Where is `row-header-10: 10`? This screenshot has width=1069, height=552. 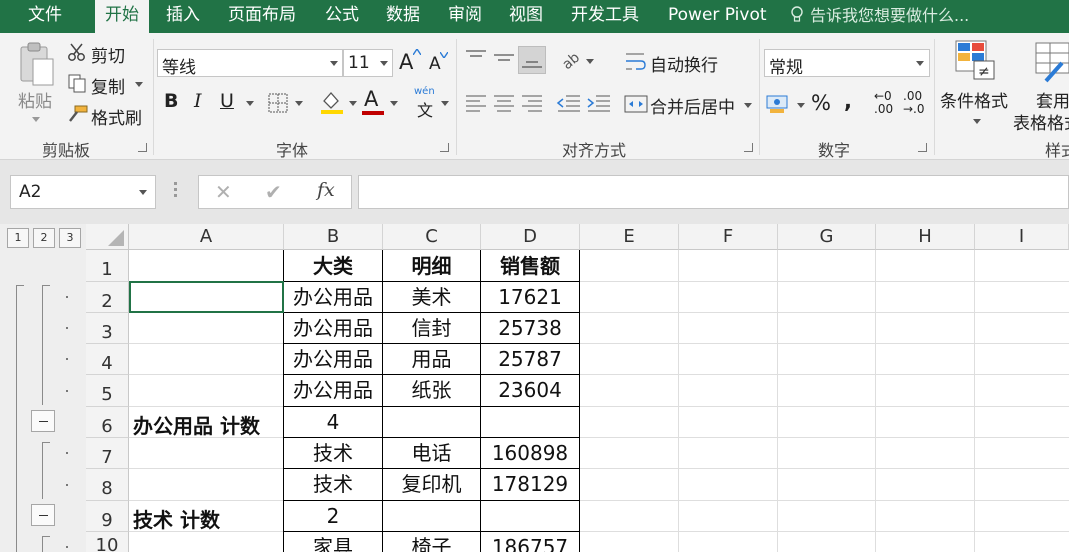
row-header-10: 10 is located at coordinates (107, 542).